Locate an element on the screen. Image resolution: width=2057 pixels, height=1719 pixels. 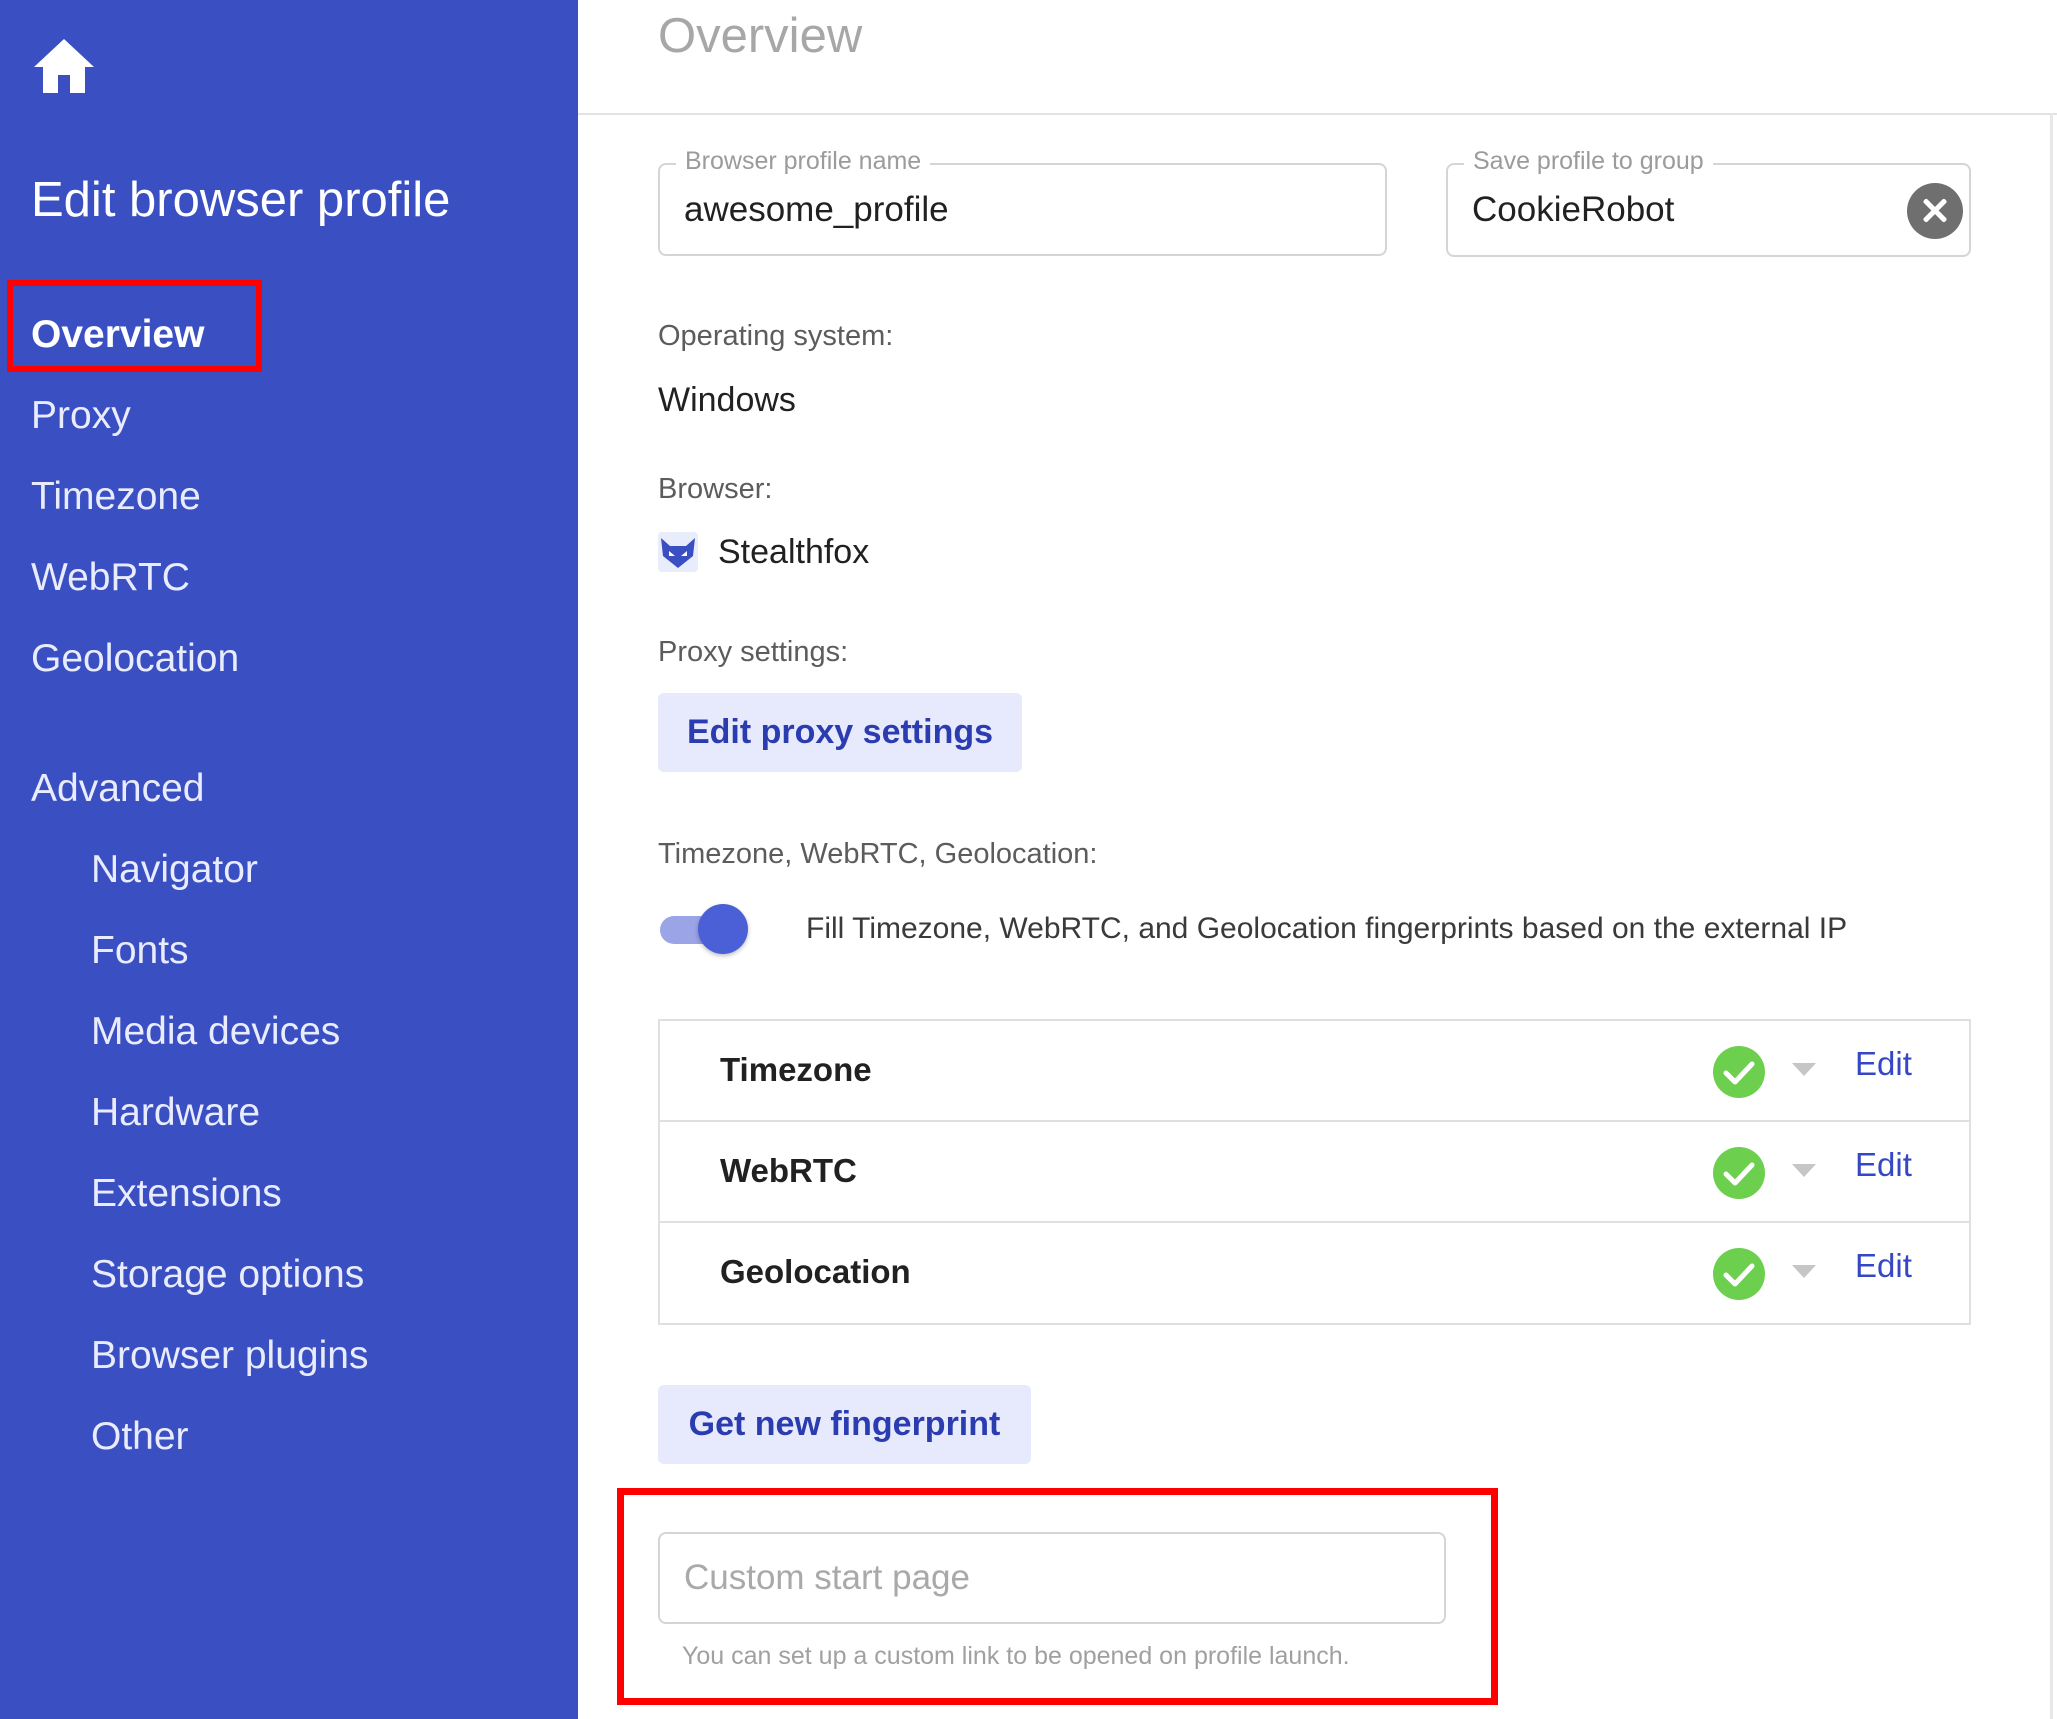
sidebar-item-other: Other is located at coordinates (140, 1437).